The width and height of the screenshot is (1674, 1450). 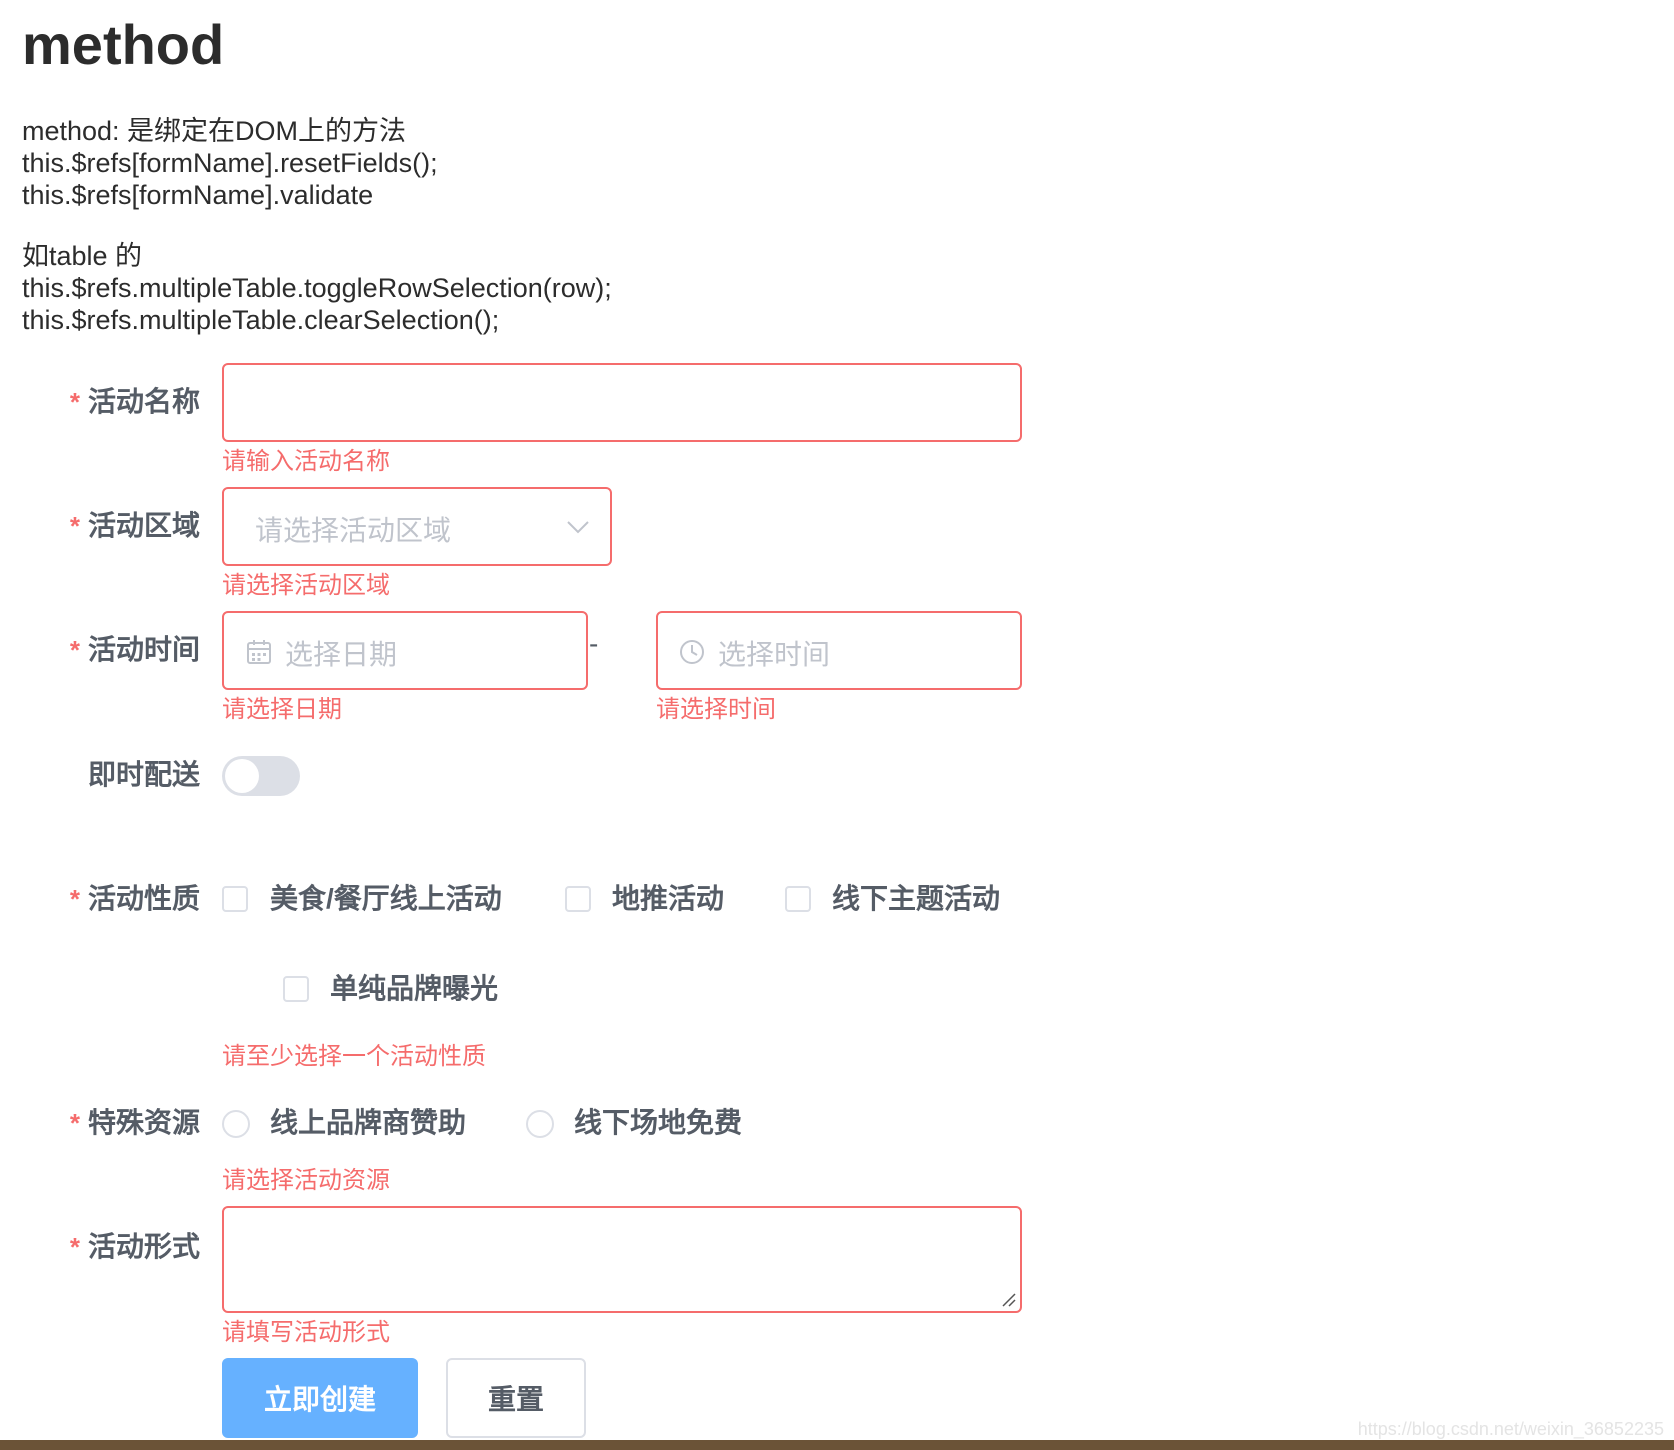 I want to click on chevron-down-icon, so click(x=578, y=527).